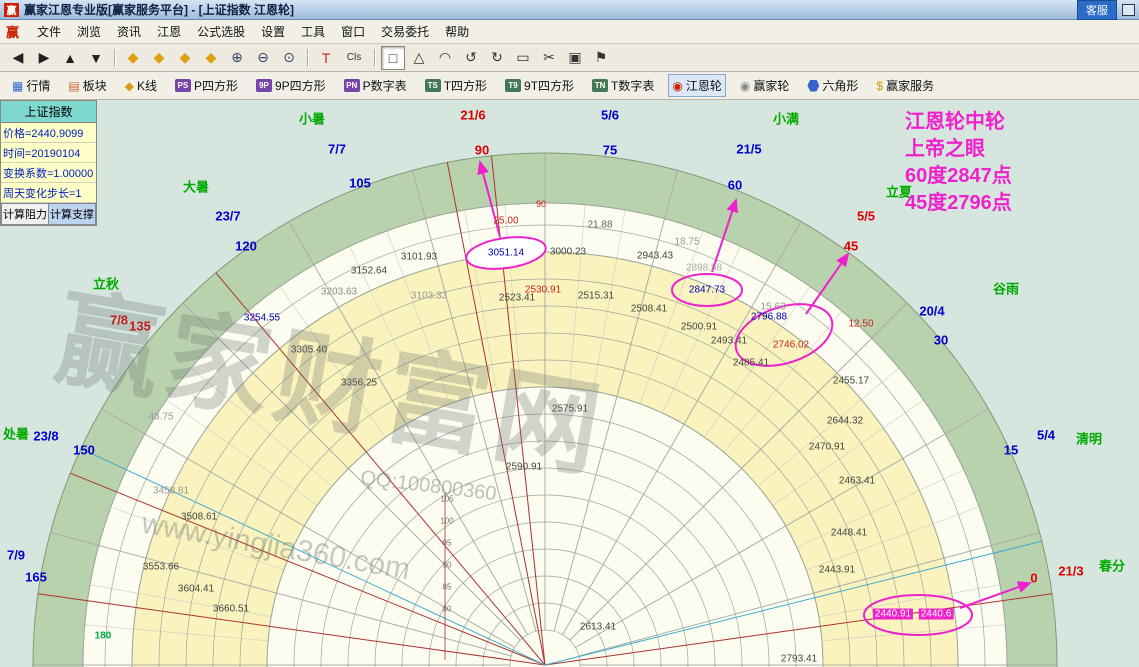  Describe the element at coordinates (549, 58) in the screenshot. I see `cut-tool-icon: ✂` at that location.